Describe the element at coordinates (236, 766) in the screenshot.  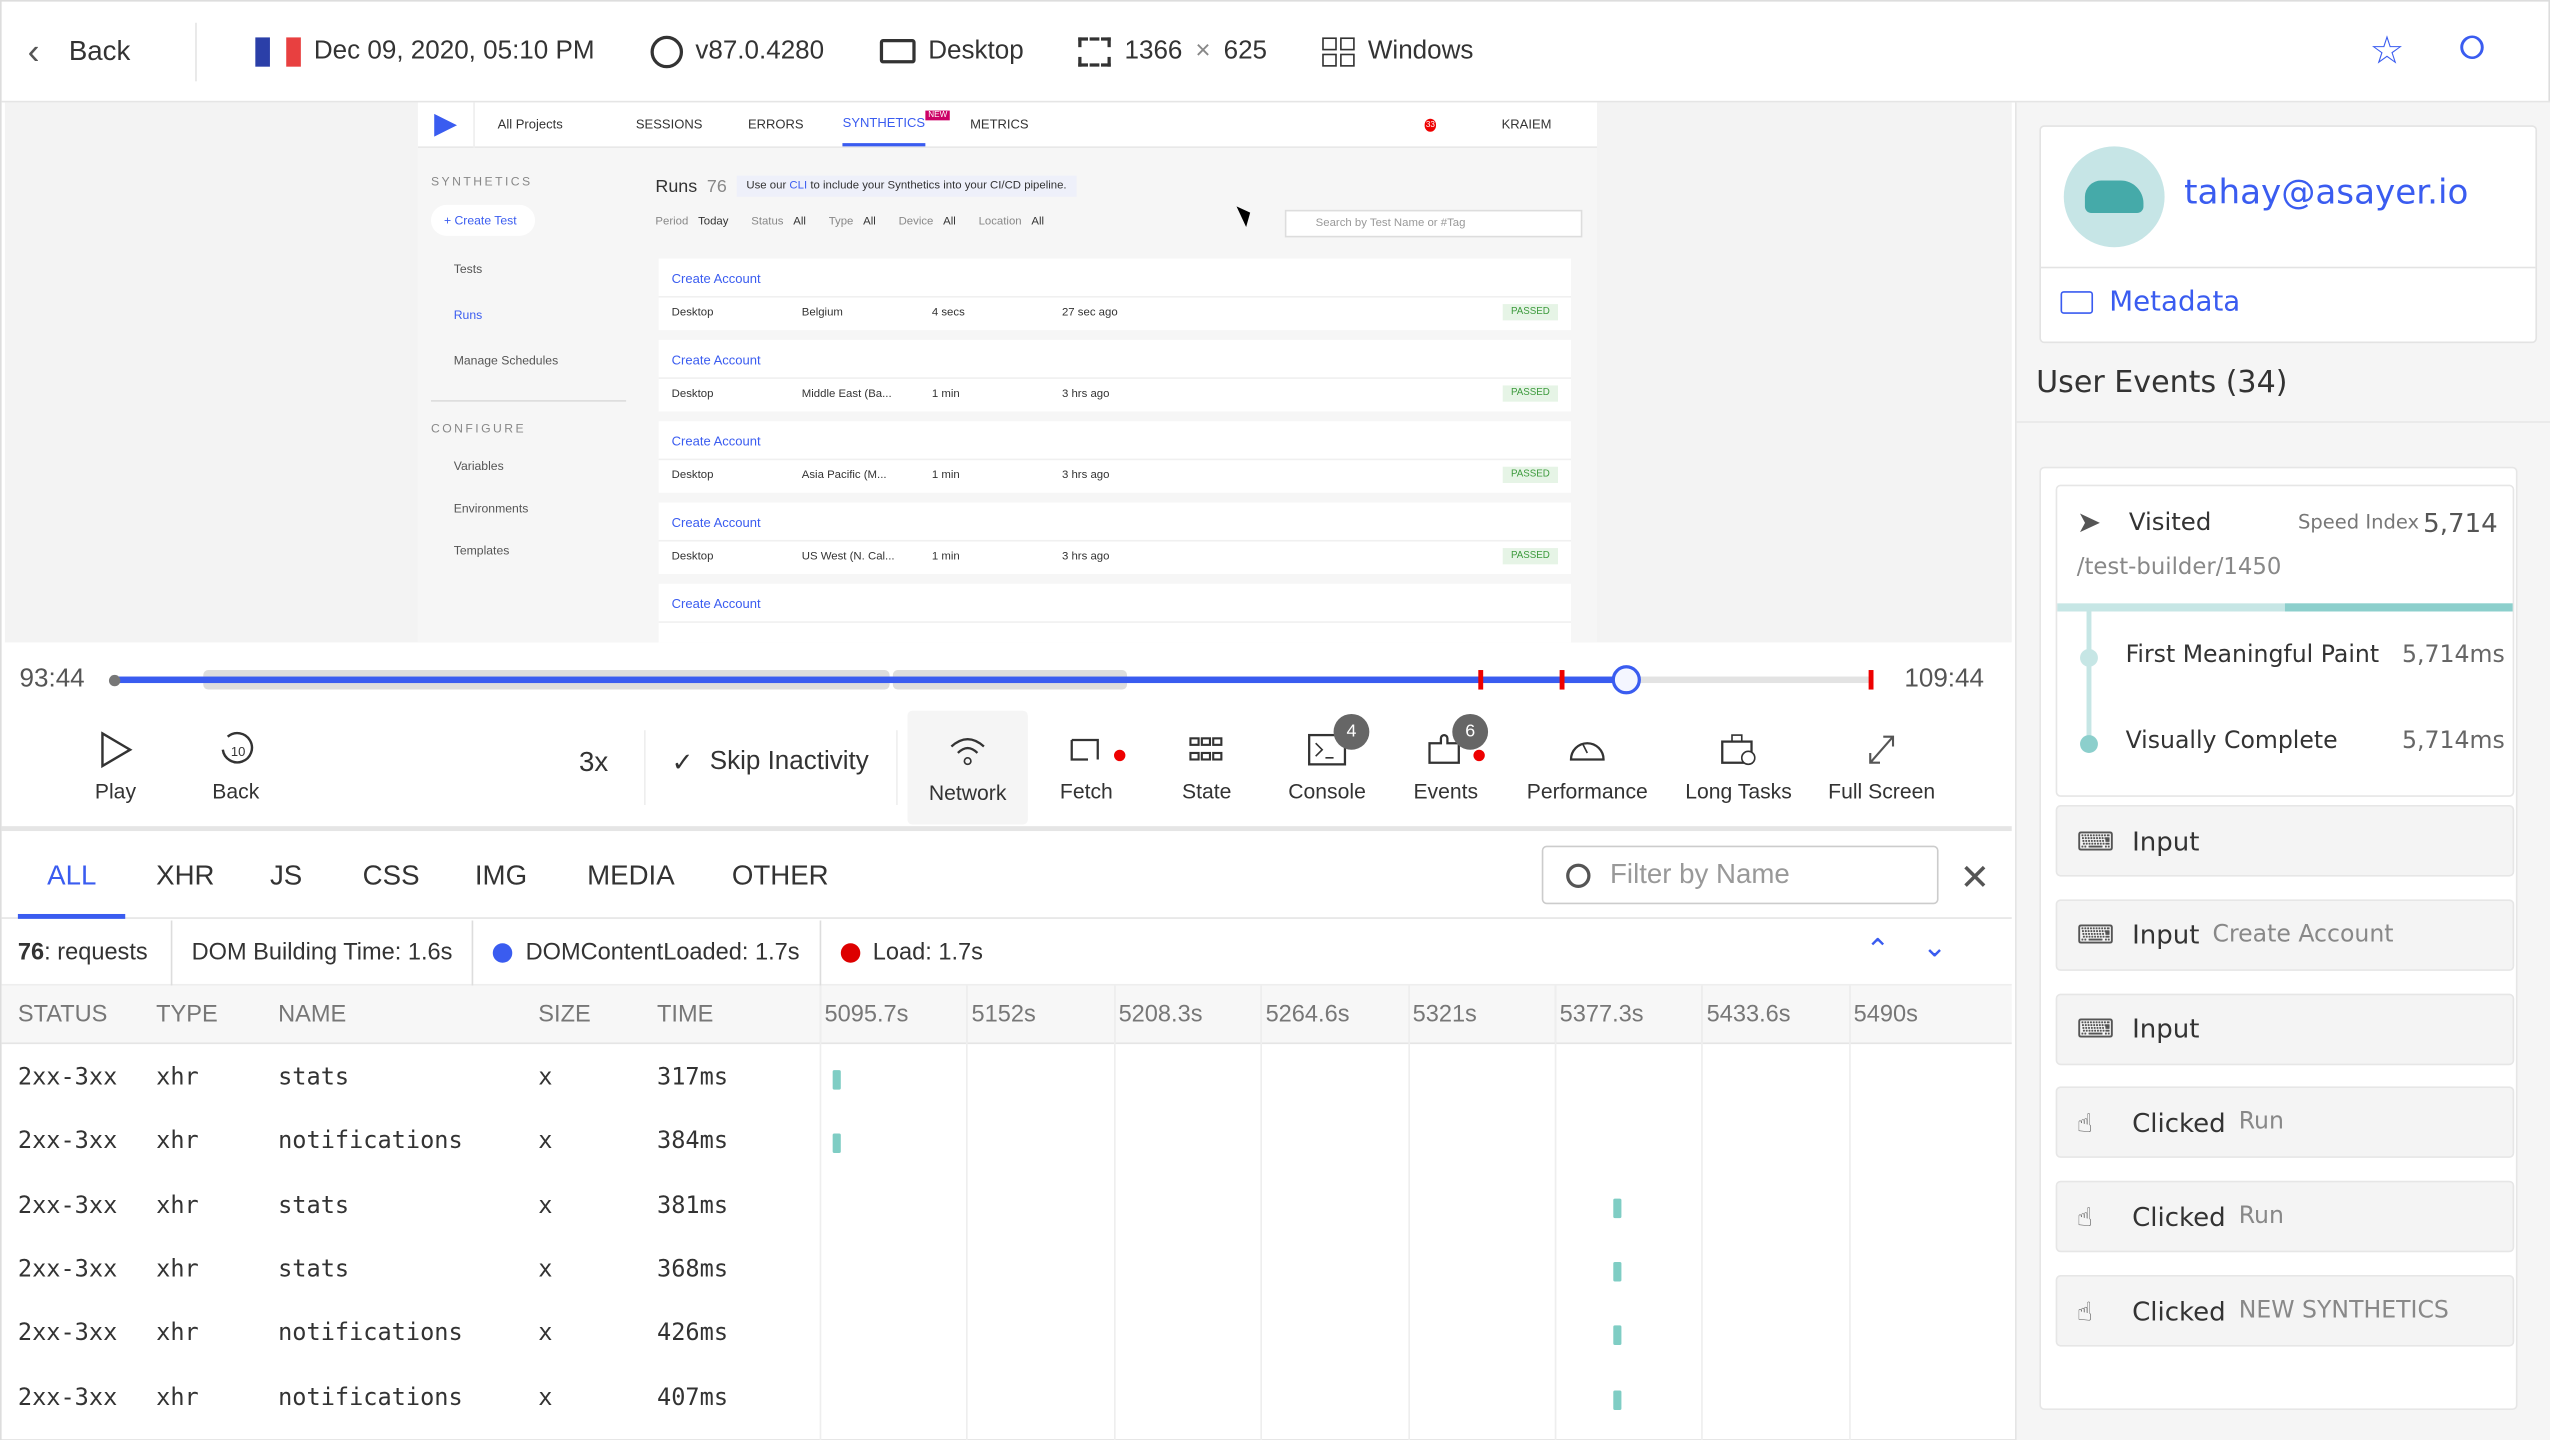
I see `back-10-button: 10 Back` at that location.